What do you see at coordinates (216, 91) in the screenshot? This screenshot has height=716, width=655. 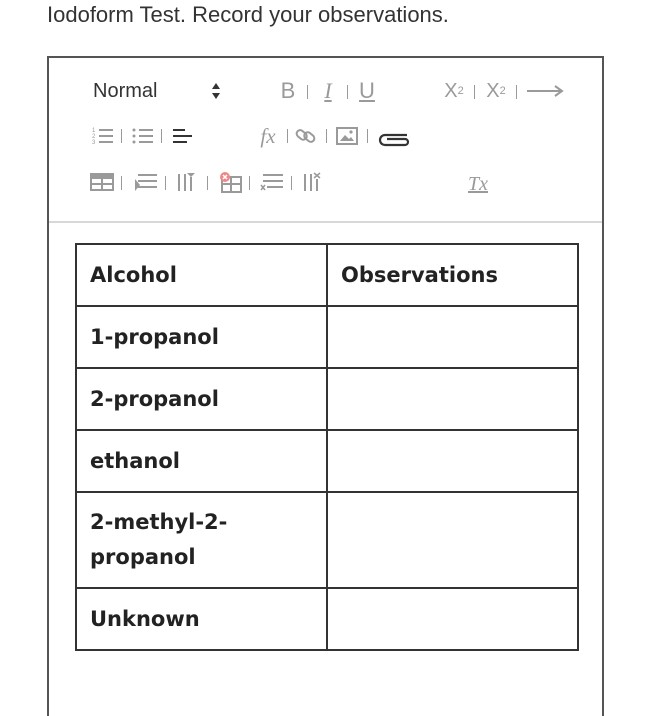 I see `select-arrows-icon` at bounding box center [216, 91].